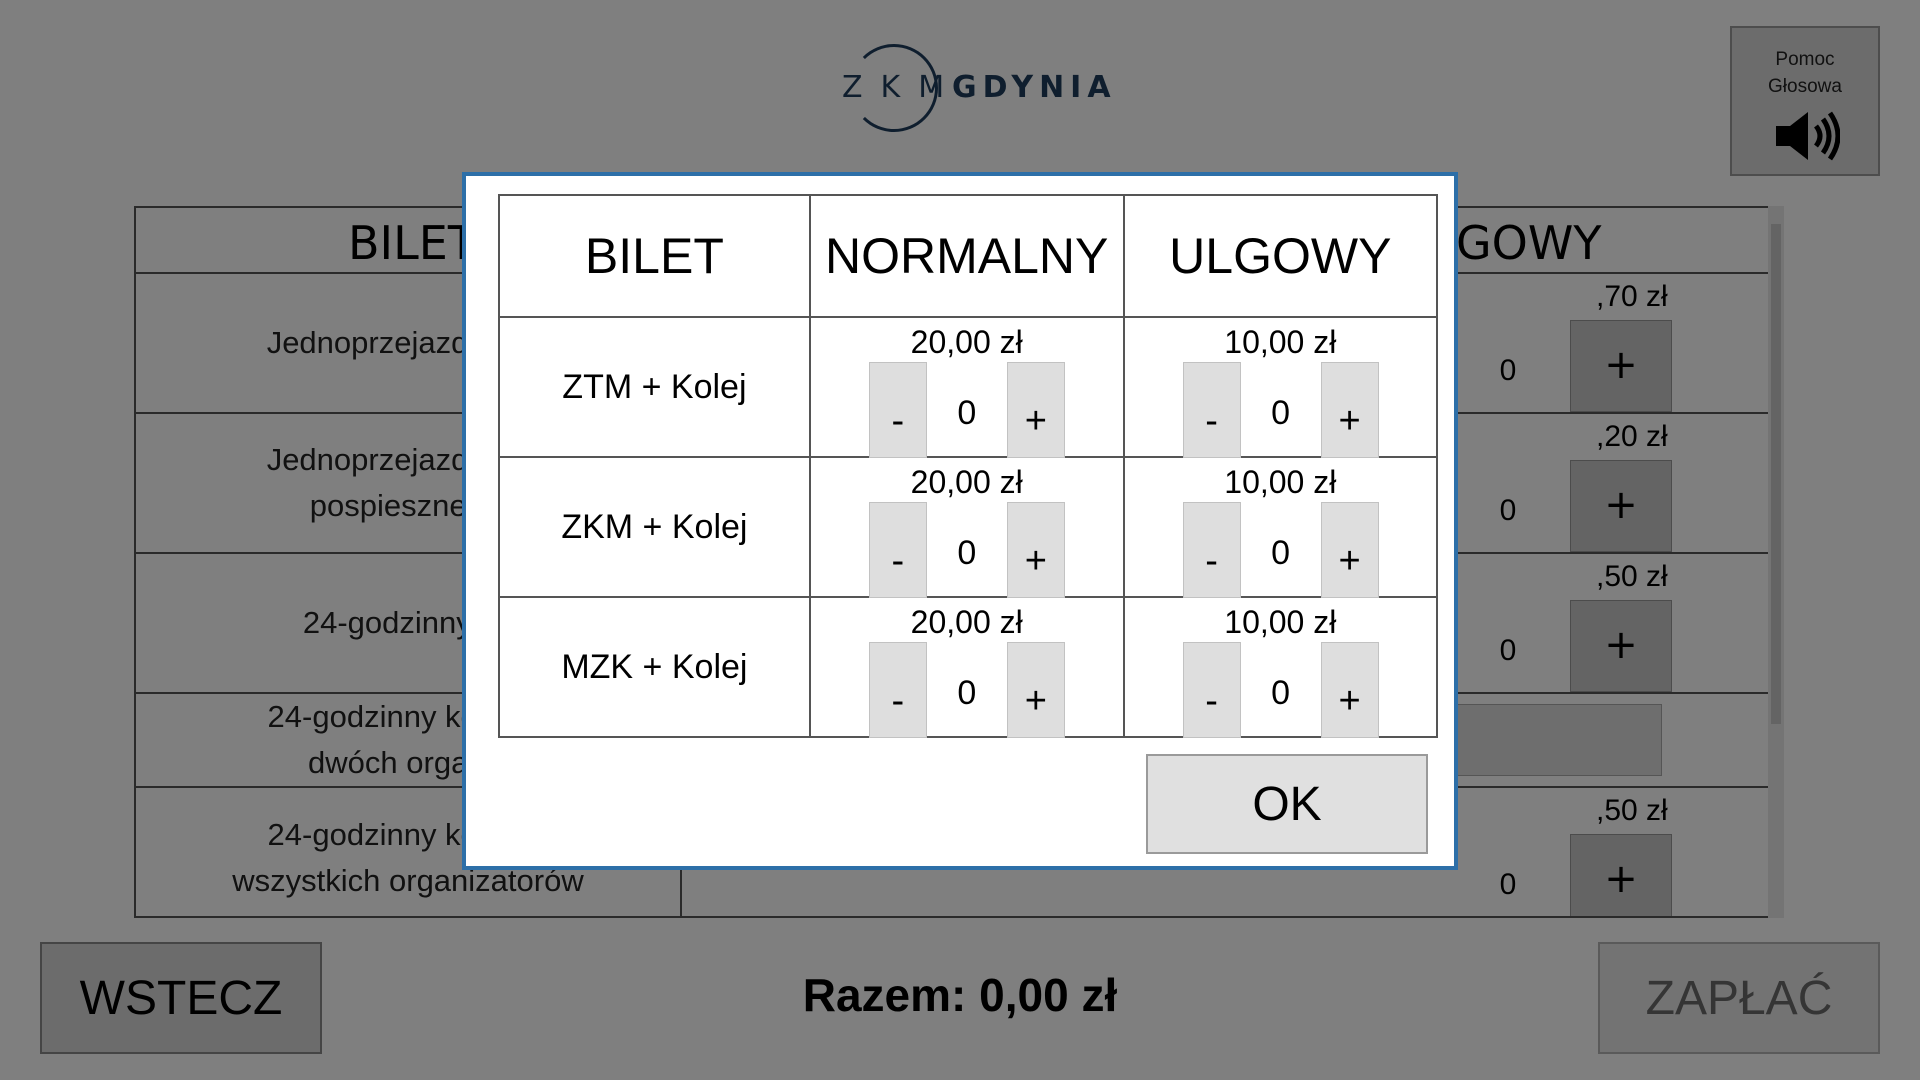 The image size is (1920, 1080). I want to click on header-normal: NORMALNY, so click(966, 256).